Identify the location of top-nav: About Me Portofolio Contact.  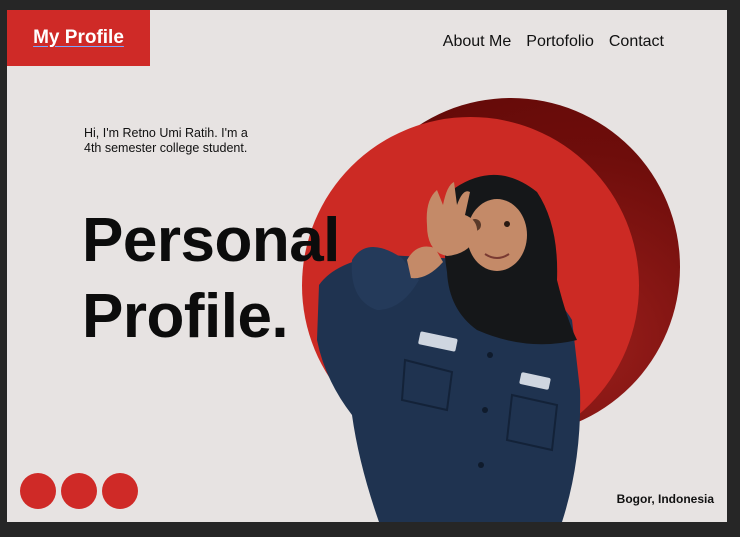
(553, 42).